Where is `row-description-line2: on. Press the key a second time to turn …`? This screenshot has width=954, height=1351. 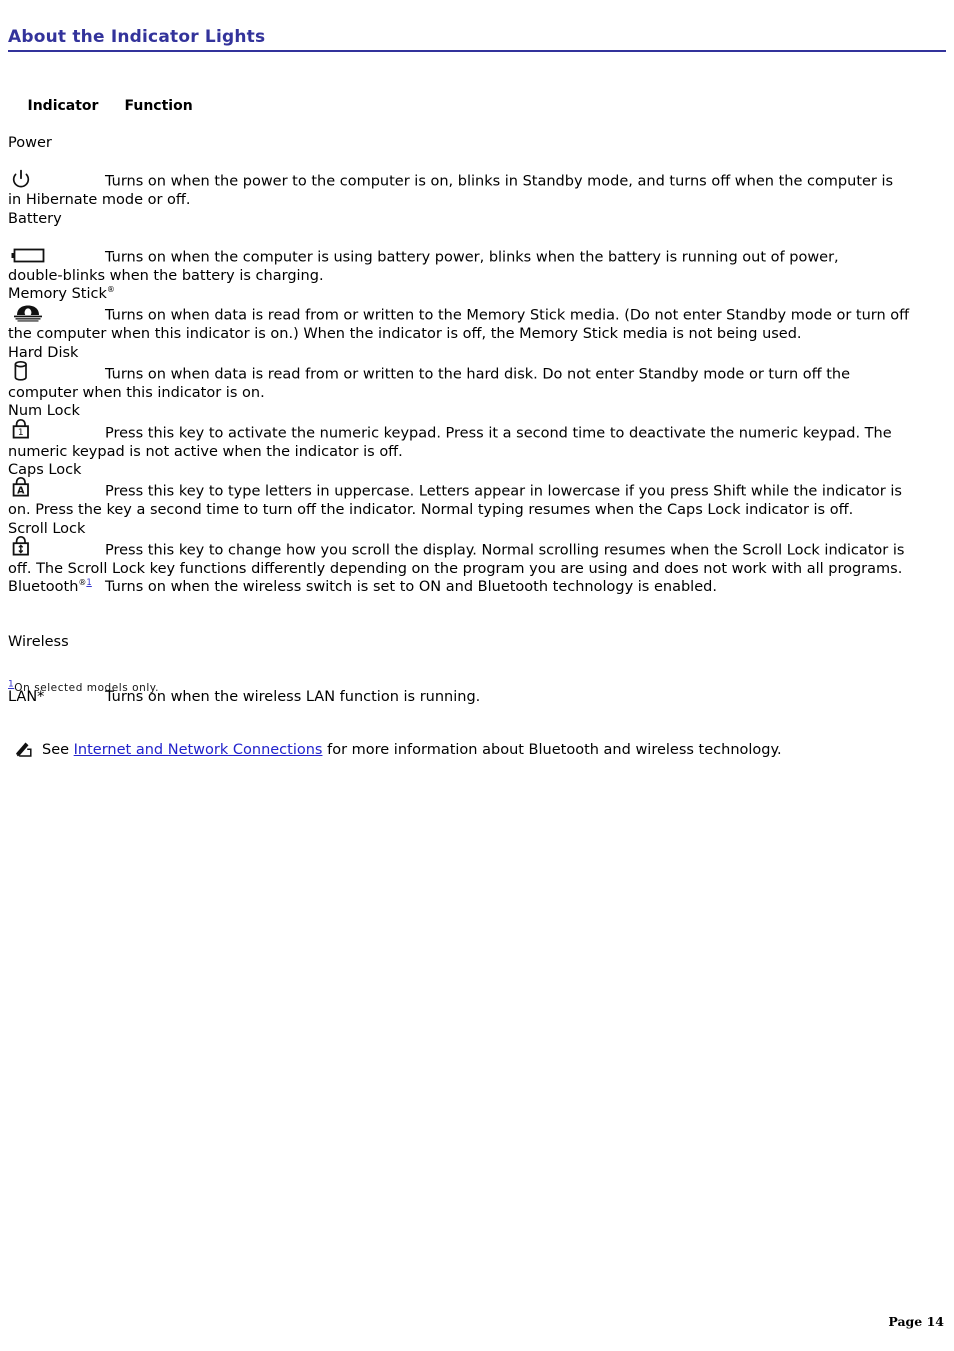 row-description-line2: on. Press the key a second time to turn … is located at coordinates (431, 510).